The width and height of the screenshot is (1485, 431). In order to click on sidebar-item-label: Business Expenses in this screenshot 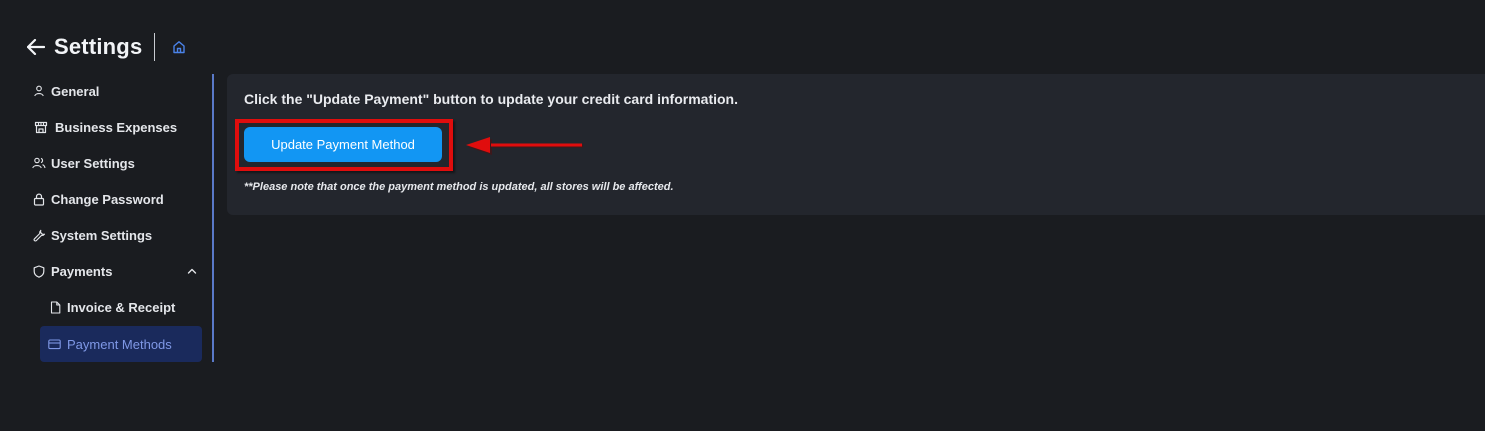, I will do `click(116, 127)`.